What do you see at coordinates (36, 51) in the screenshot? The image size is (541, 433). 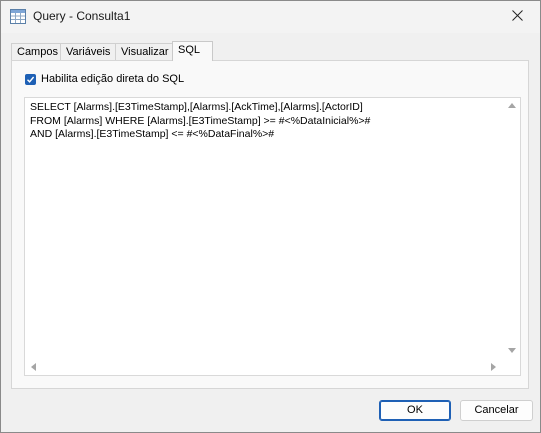 I see `tab-campos: Campos` at bounding box center [36, 51].